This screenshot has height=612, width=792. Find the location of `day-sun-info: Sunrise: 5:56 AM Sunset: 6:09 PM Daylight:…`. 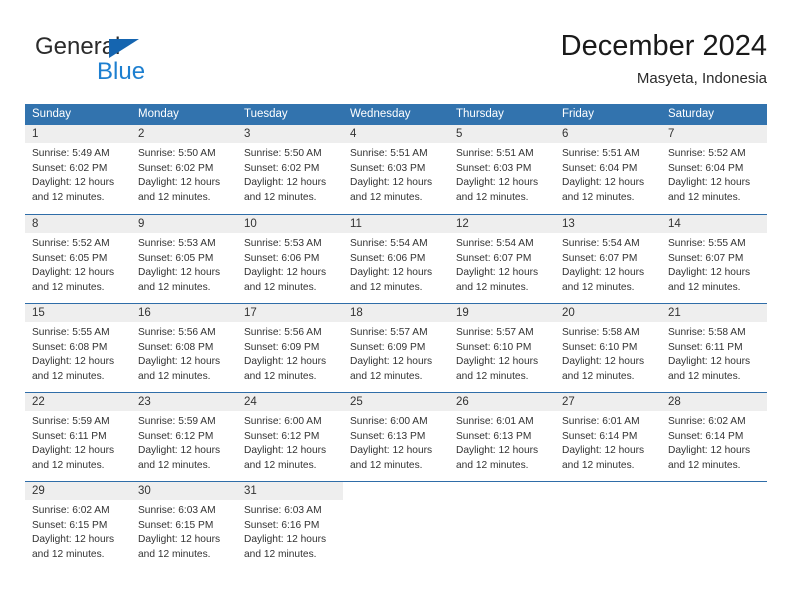

day-sun-info: Sunrise: 5:56 AM Sunset: 6:09 PM Daylight:… is located at coordinates (290, 353).